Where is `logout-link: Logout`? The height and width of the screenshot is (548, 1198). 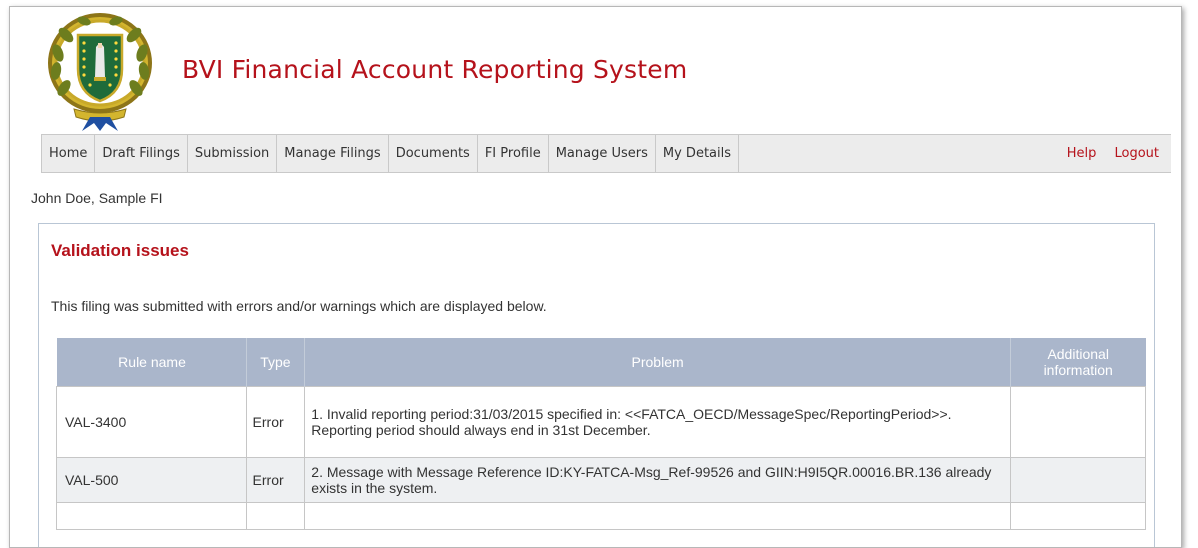 logout-link: Logout is located at coordinates (1136, 153).